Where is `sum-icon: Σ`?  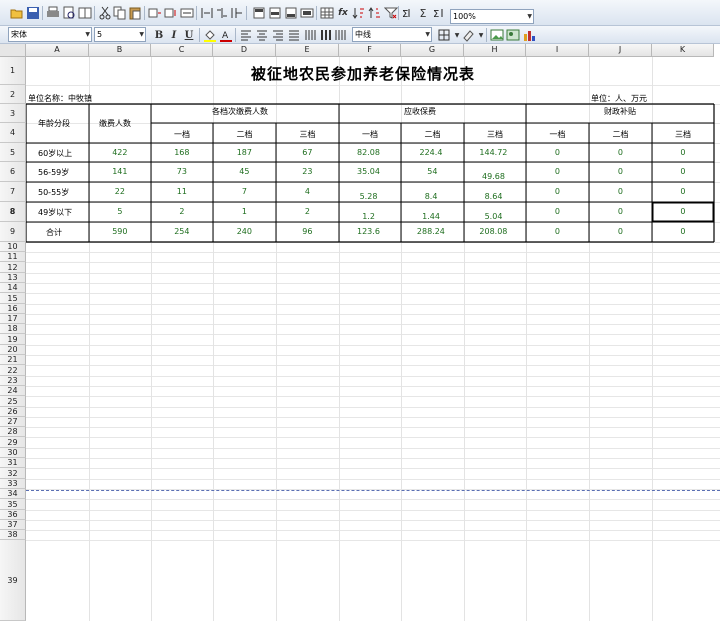 sum-icon: Σ is located at coordinates (423, 13).